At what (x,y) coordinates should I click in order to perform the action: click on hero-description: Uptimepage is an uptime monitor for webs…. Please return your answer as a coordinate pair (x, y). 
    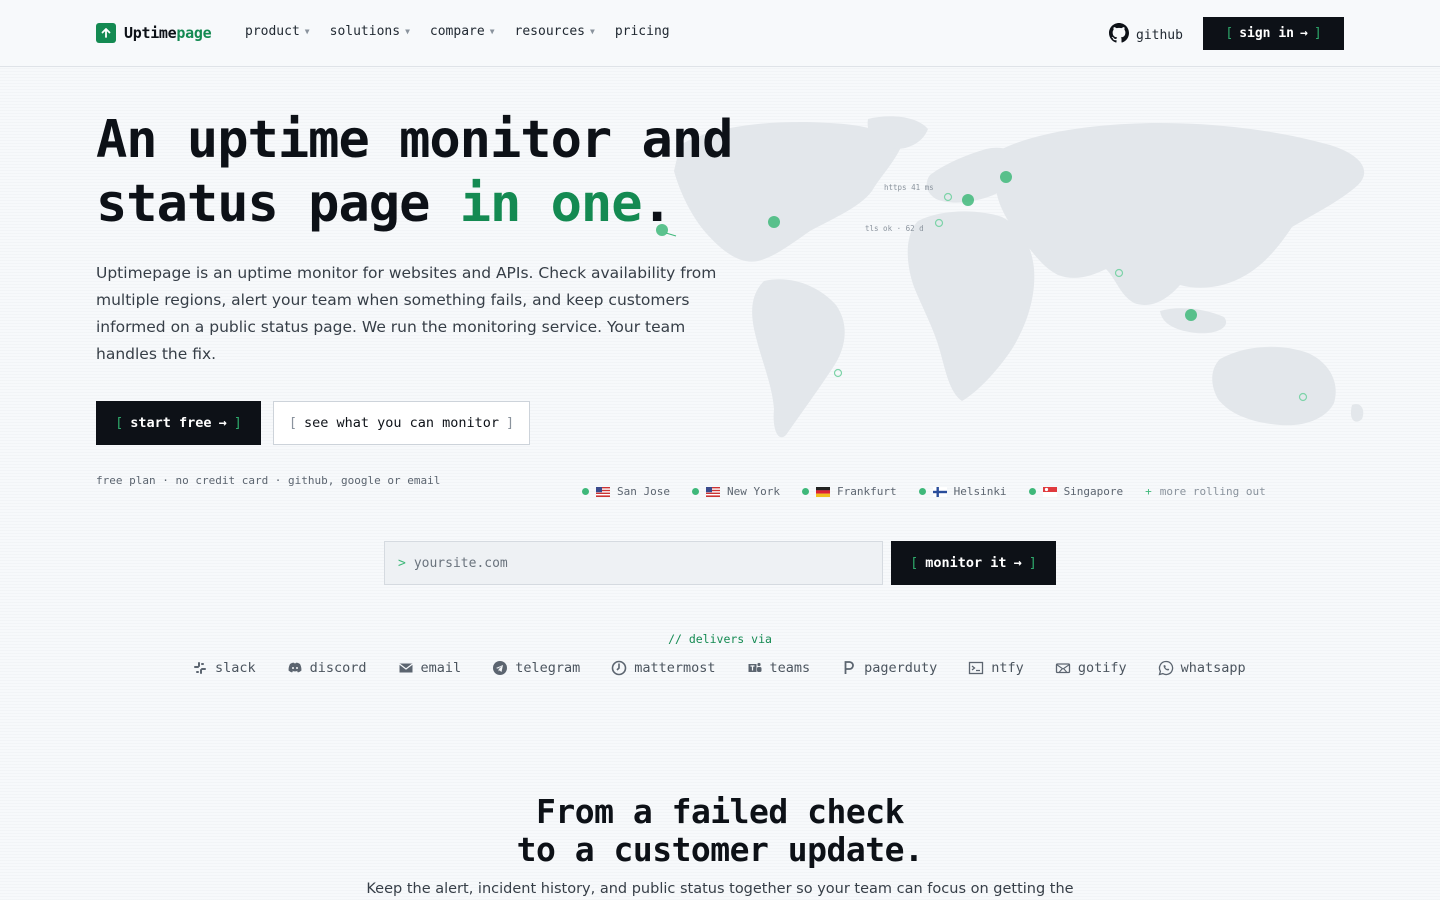
    Looking at the image, I should click on (406, 313).